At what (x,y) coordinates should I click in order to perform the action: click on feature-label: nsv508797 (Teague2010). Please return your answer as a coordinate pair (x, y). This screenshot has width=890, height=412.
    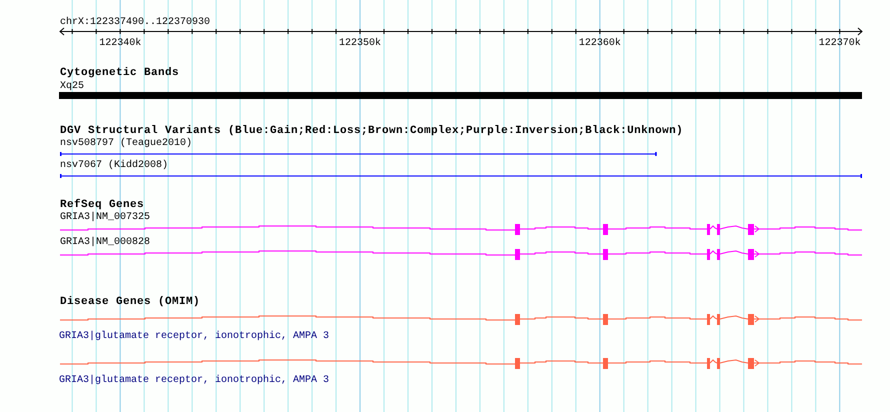
    Looking at the image, I should click on (126, 143).